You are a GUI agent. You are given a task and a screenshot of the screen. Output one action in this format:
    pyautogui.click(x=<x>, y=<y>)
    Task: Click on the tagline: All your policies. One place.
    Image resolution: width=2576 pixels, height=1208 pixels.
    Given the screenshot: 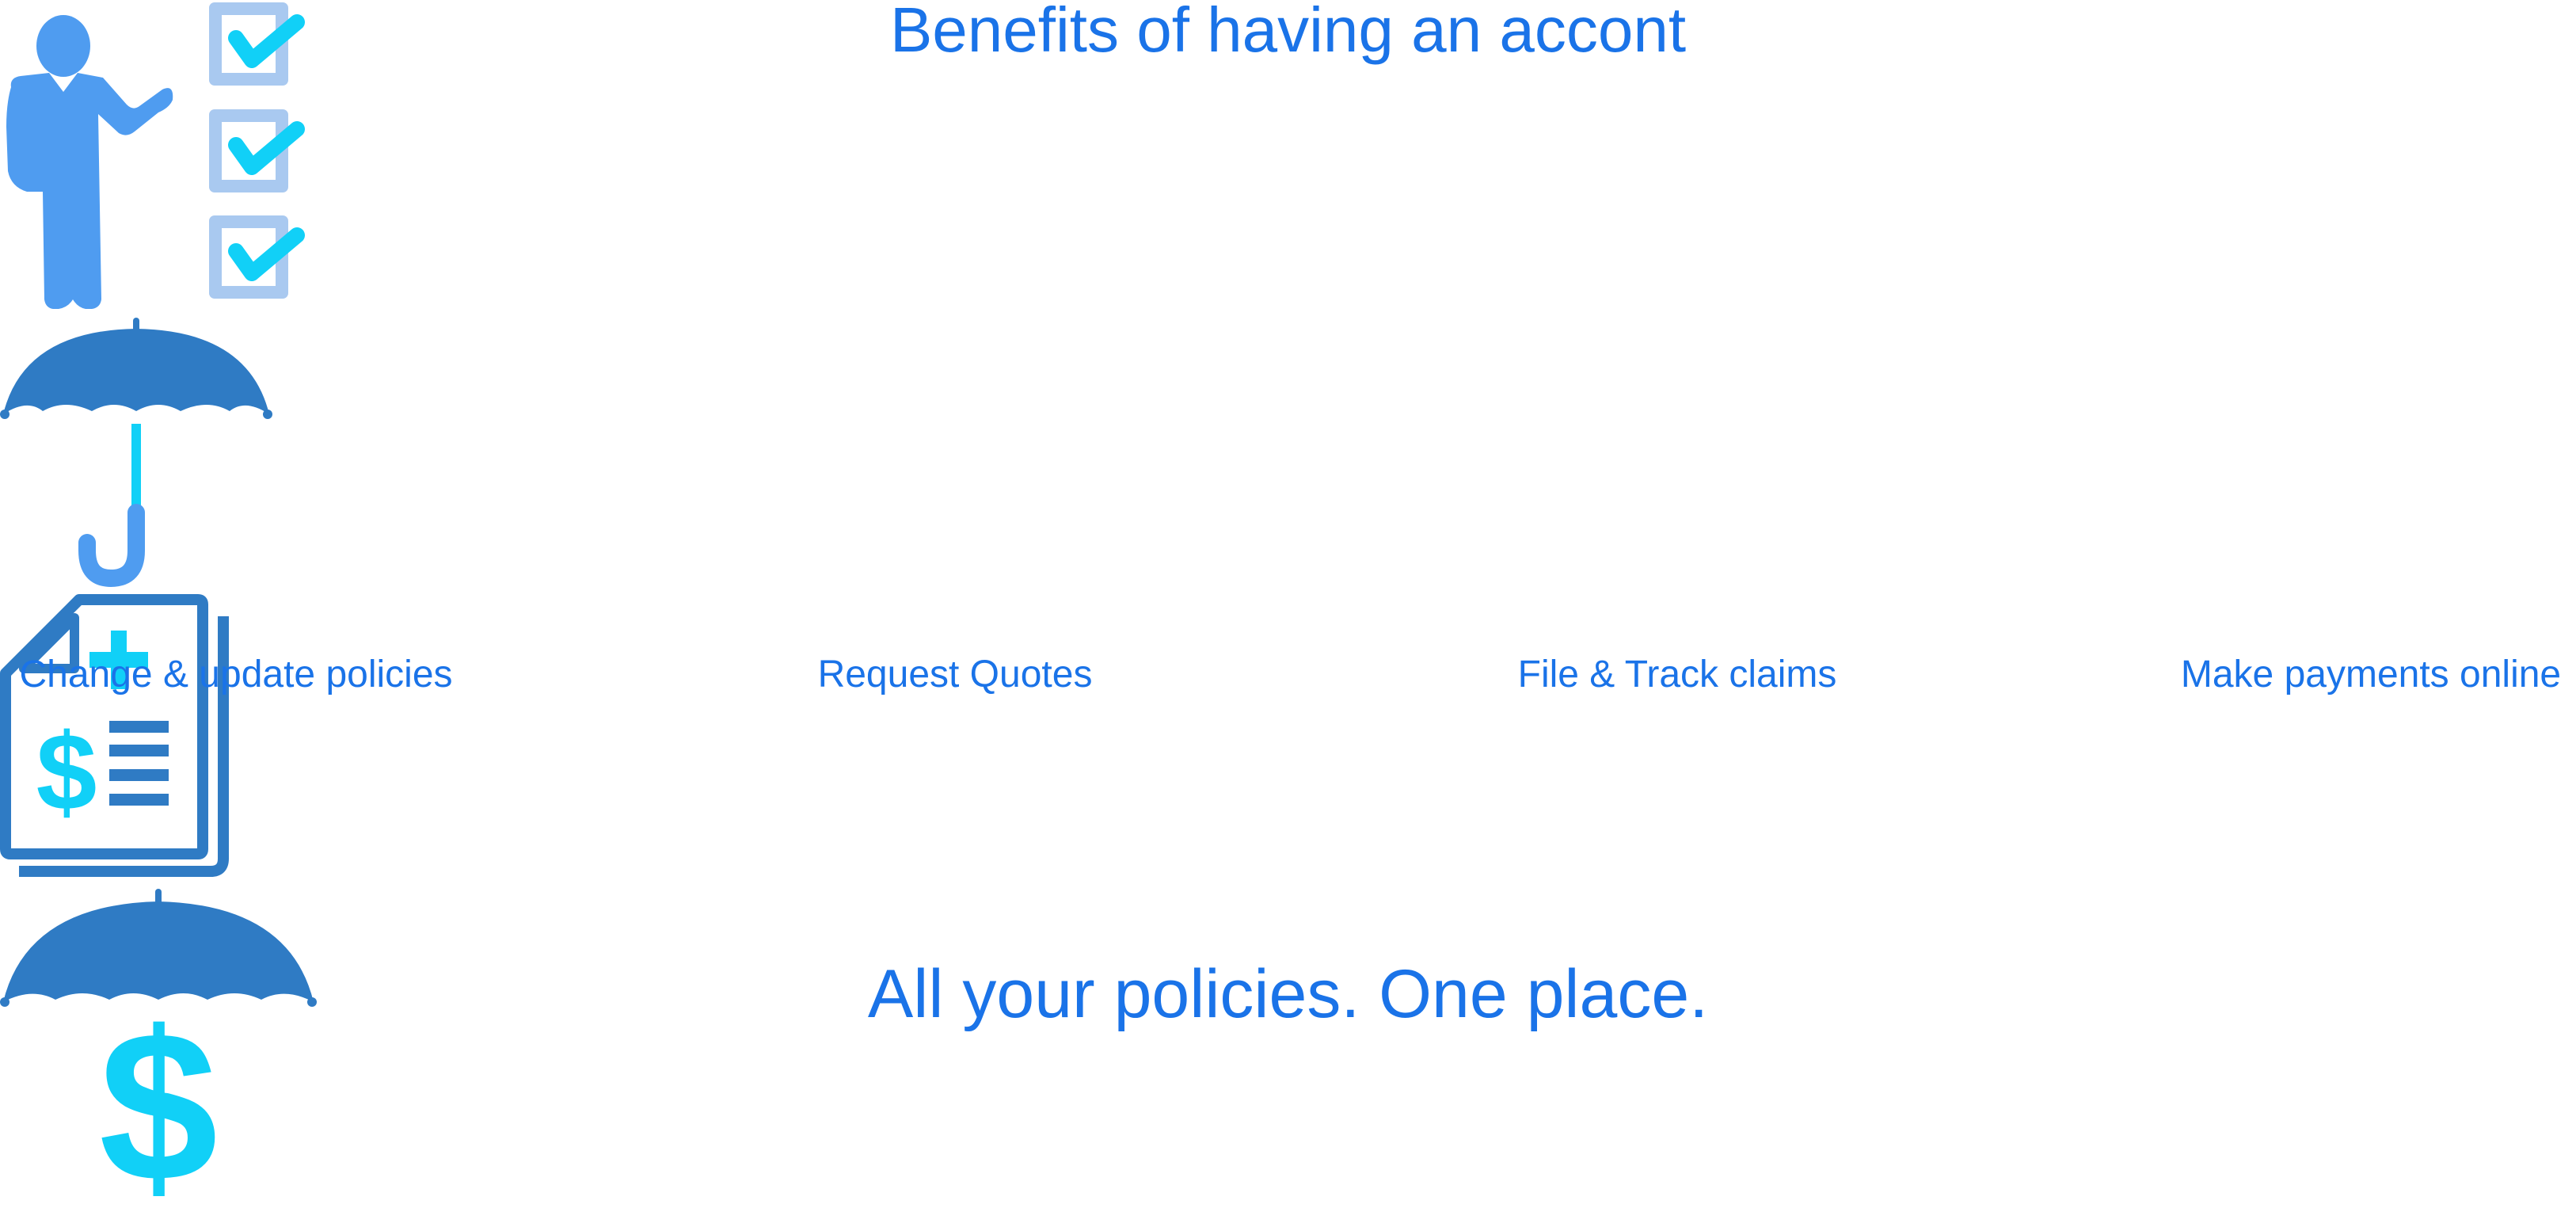 What is the action you would take?
    pyautogui.click(x=1288, y=994)
    